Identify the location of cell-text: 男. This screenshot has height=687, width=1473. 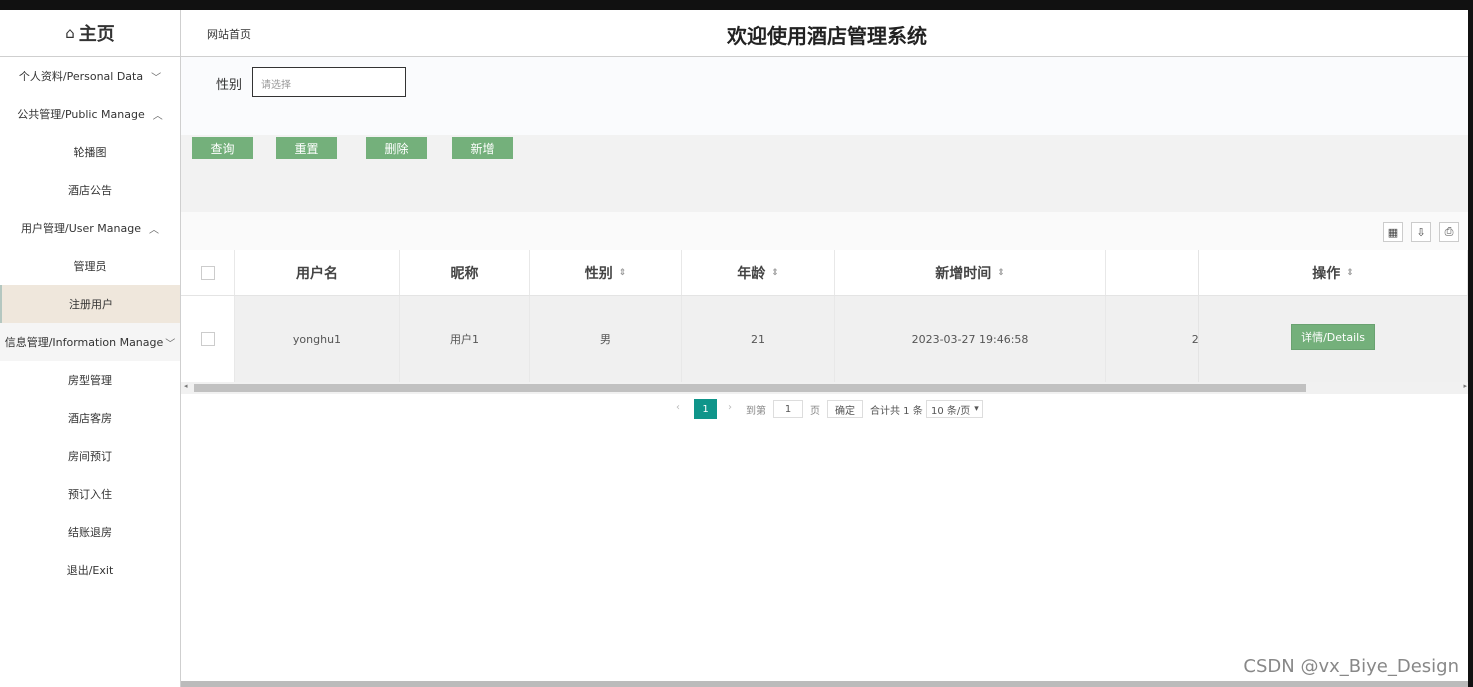
(605, 339).